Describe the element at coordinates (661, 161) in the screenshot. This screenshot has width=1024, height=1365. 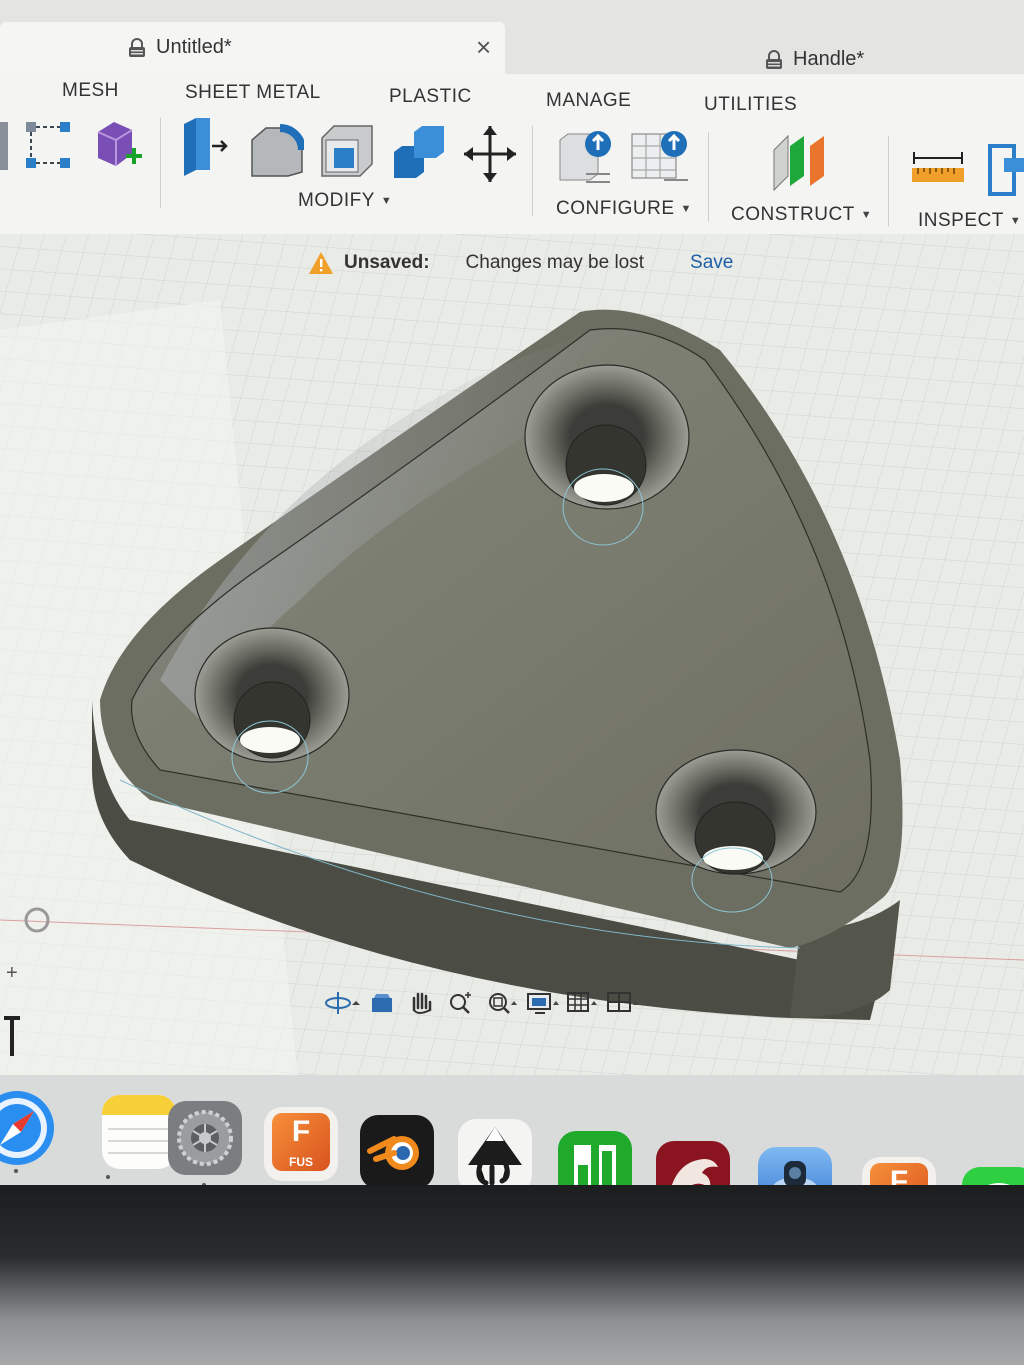
I see `configure-table-icon` at that location.